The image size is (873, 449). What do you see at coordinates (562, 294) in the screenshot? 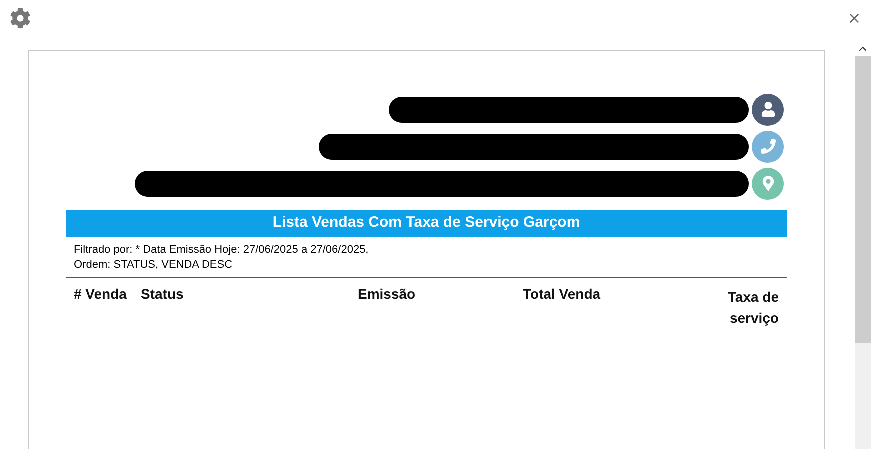
I see `column-header: Total Venda` at bounding box center [562, 294].